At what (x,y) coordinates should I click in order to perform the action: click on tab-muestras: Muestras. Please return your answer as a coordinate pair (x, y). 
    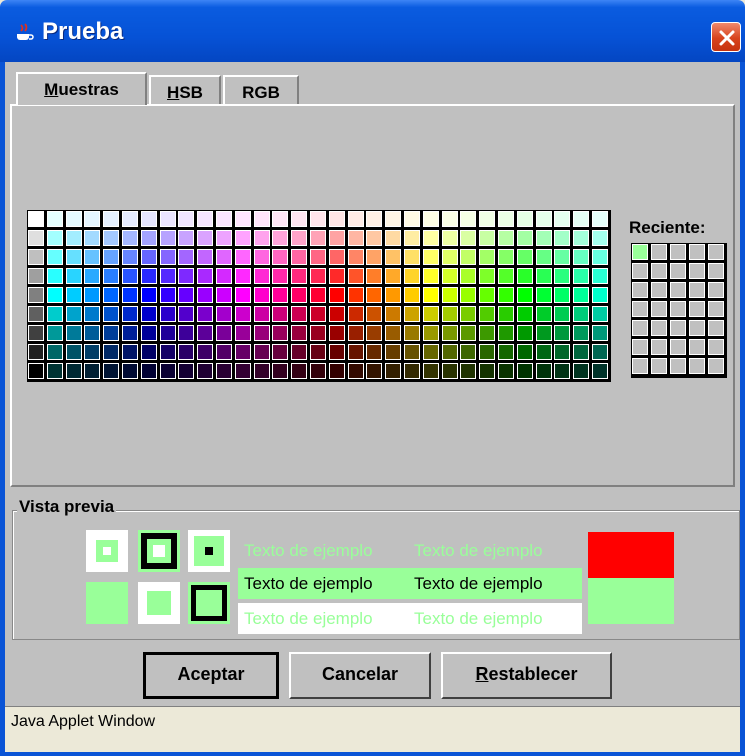
    Looking at the image, I should click on (81, 88).